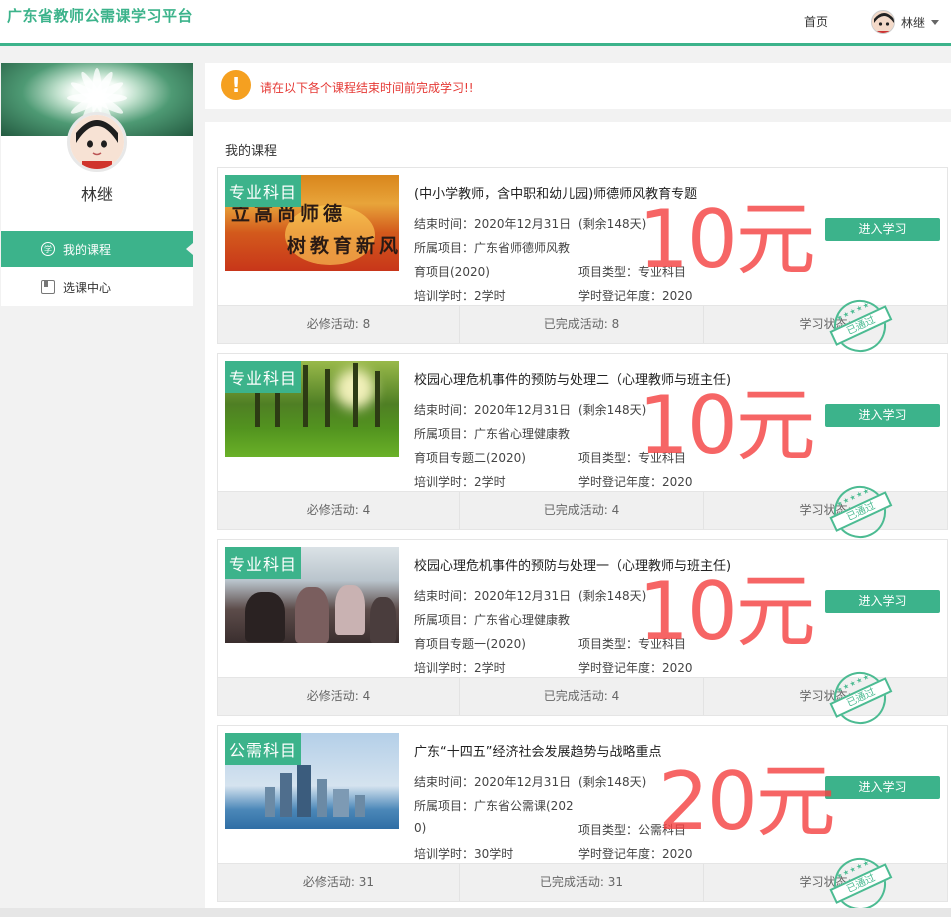 Image resolution: width=951 pixels, height=917 pixels. Describe the element at coordinates (97, 184) in the screenshot. I see `sidebar: 林继 学 我的课程 选课中心` at that location.